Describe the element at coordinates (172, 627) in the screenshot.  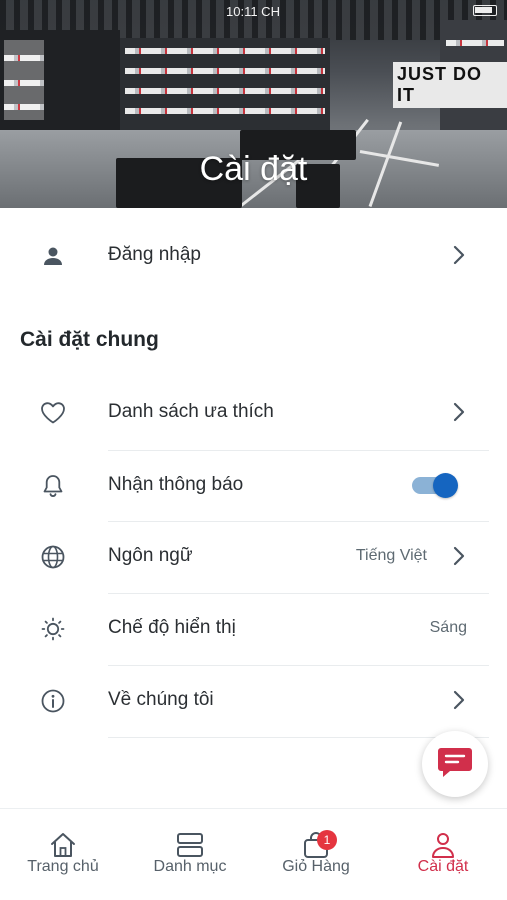
I see `display-mode-label: Chế độ hiển thị` at that location.